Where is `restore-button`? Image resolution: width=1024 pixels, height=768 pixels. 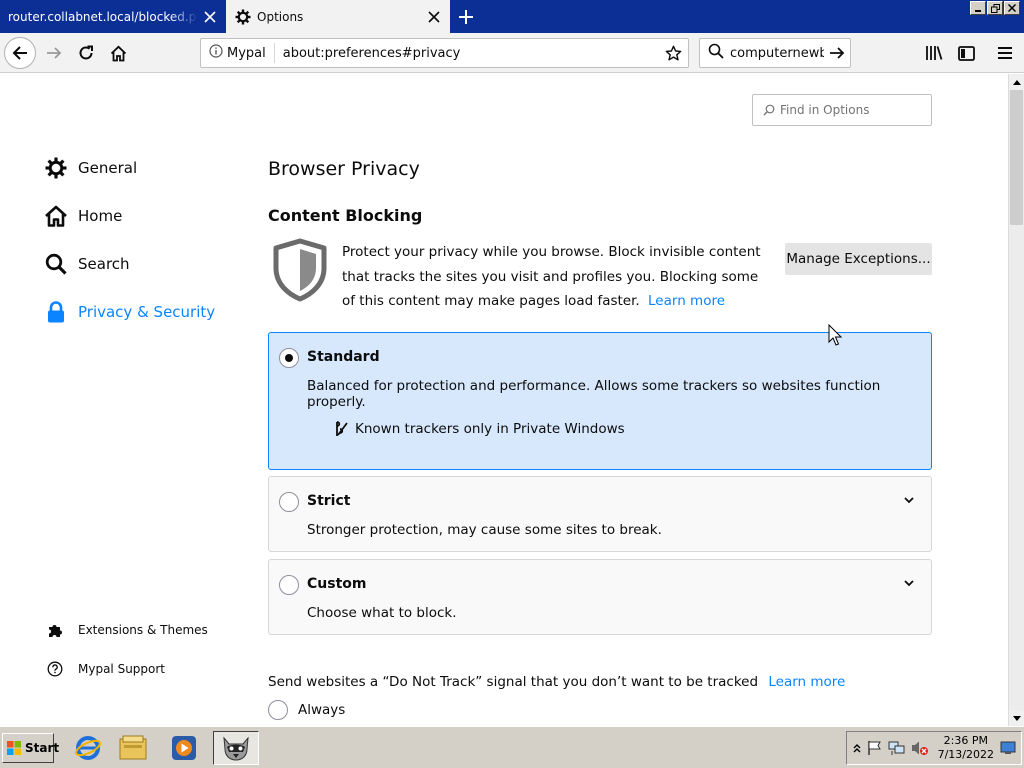
restore-button is located at coordinates (995, 8).